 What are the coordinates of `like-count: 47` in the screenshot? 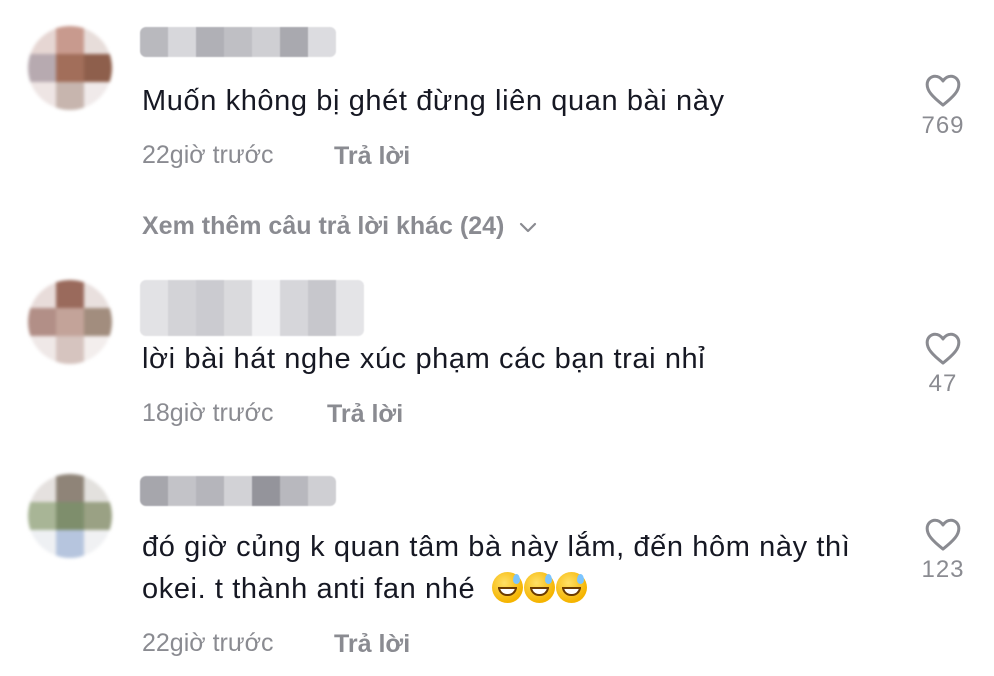 It's located at (943, 383).